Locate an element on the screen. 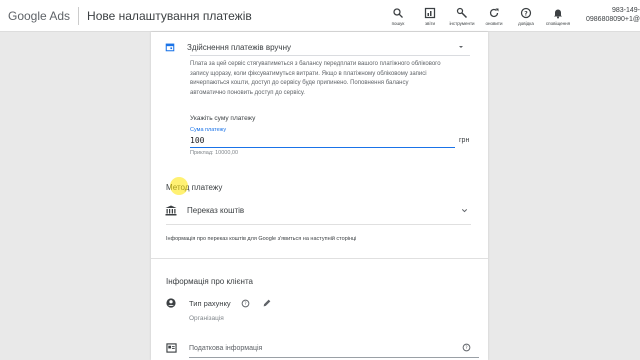 This screenshot has height=360, width=640. bell-icon is located at coordinates (558, 13).